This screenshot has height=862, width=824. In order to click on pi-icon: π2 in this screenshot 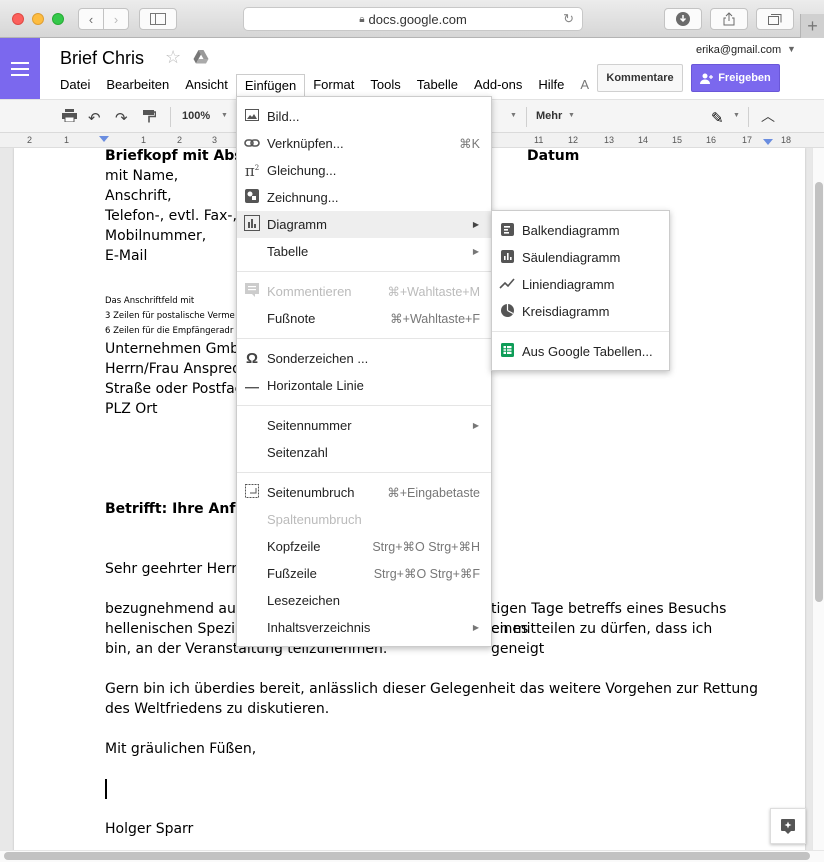, I will do `click(252, 170)`.